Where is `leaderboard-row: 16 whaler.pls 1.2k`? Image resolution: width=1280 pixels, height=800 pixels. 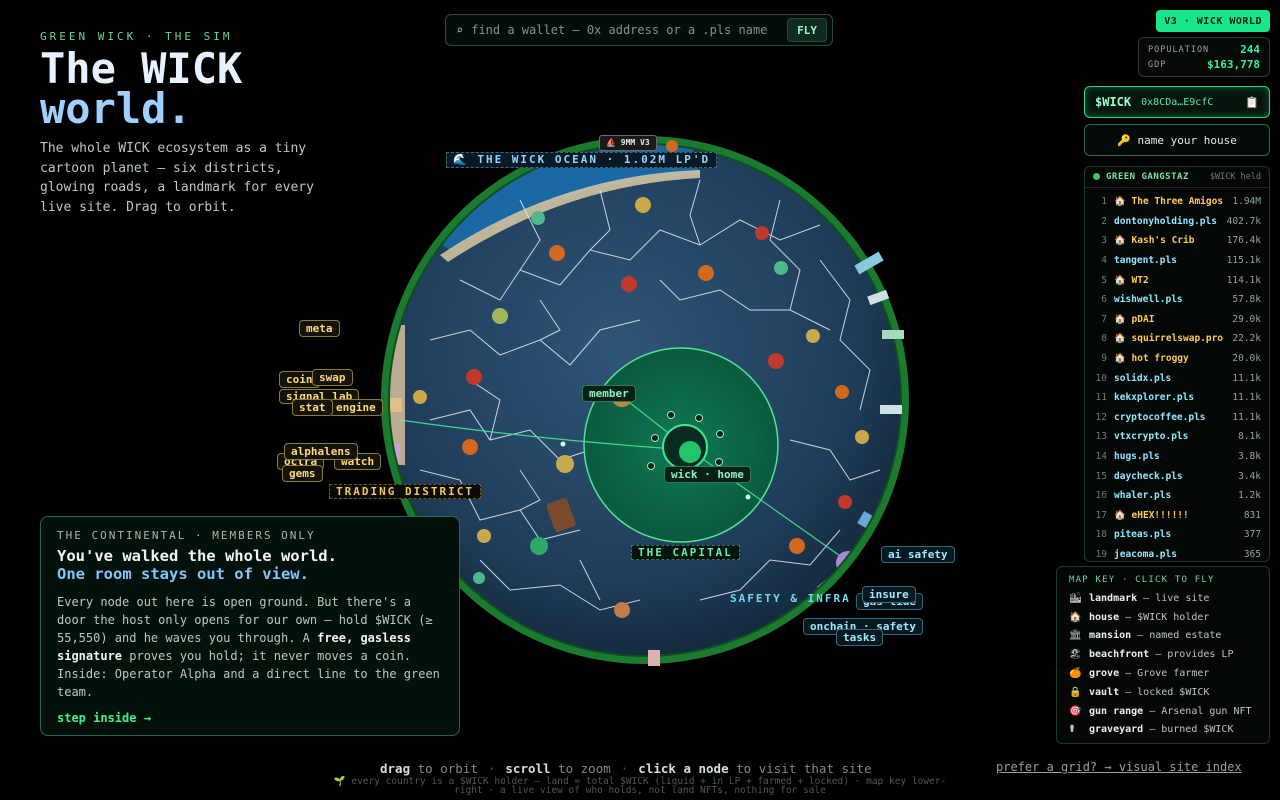
leaderboard-row: 16 whaler.pls 1.2k is located at coordinates (1177, 496).